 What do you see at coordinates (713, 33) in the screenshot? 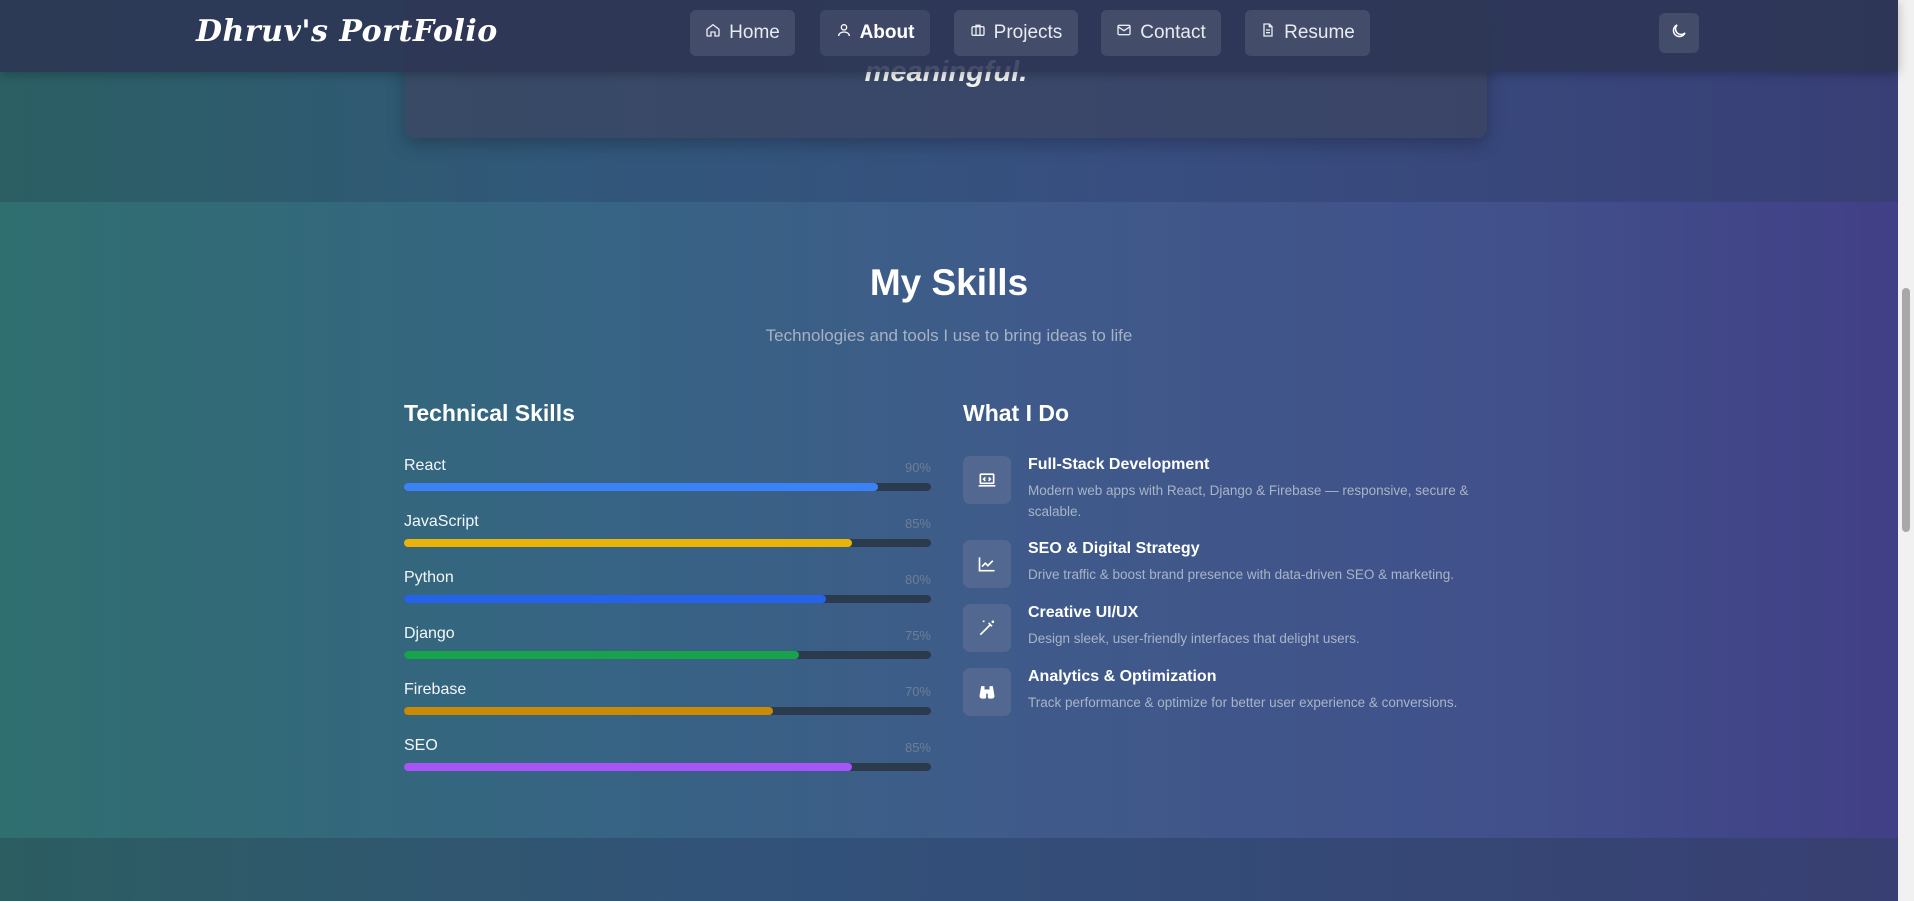
I see `home-icon` at bounding box center [713, 33].